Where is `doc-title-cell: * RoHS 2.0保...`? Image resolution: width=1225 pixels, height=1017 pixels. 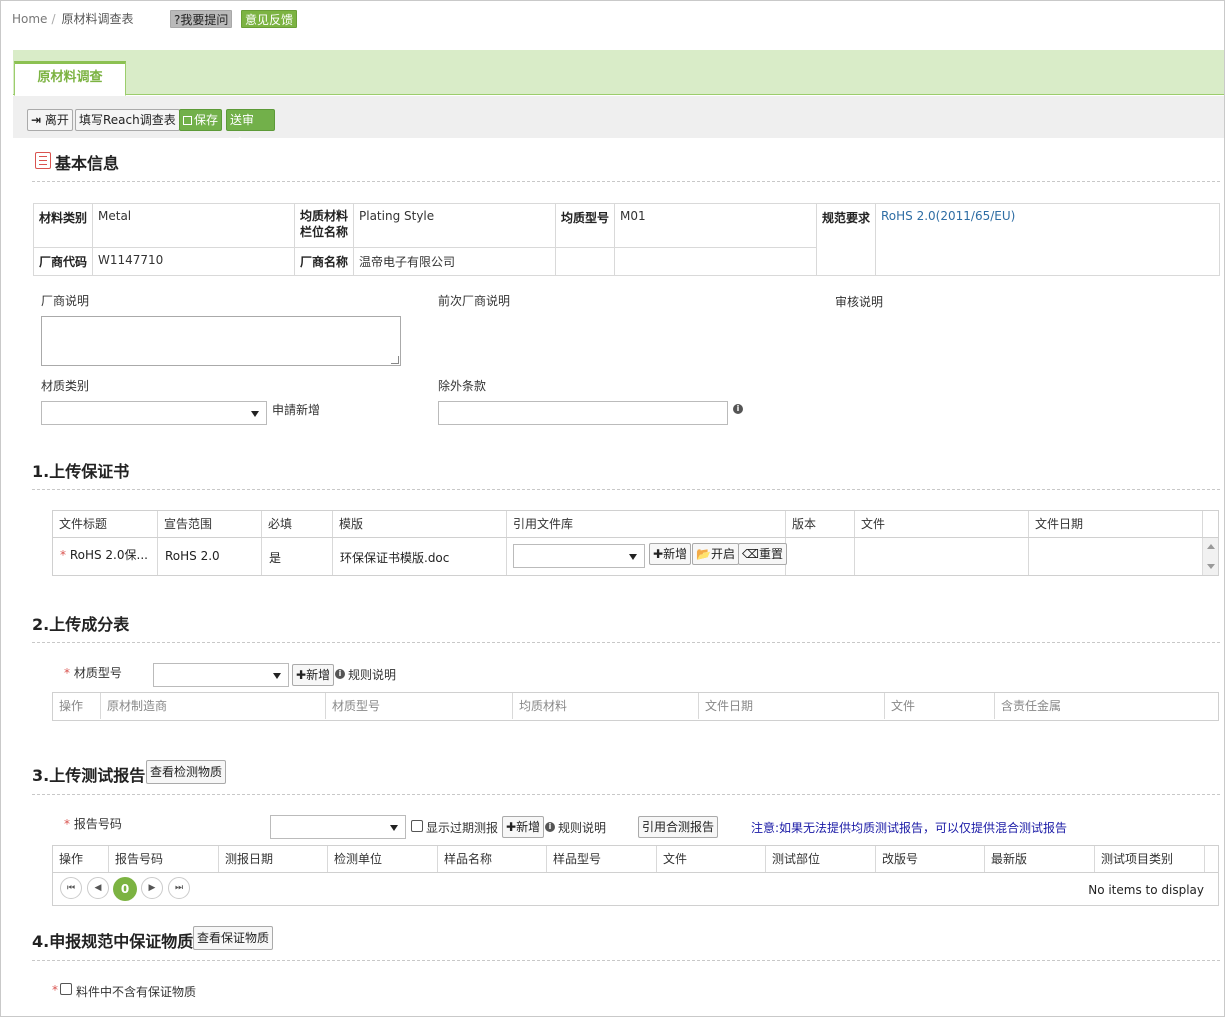
doc-title-cell: * RoHS 2.0保... is located at coordinates (104, 554).